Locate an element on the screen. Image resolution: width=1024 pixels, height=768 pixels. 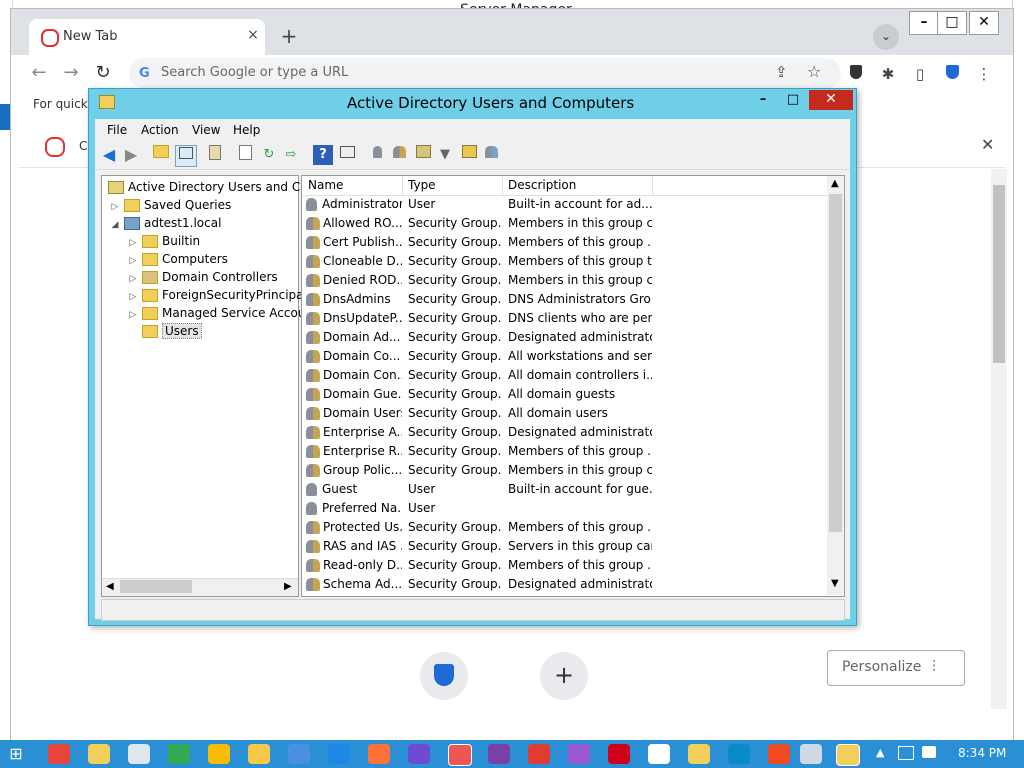
tree-root: Active Directory Users and Com is located at coordinates (211, 187).